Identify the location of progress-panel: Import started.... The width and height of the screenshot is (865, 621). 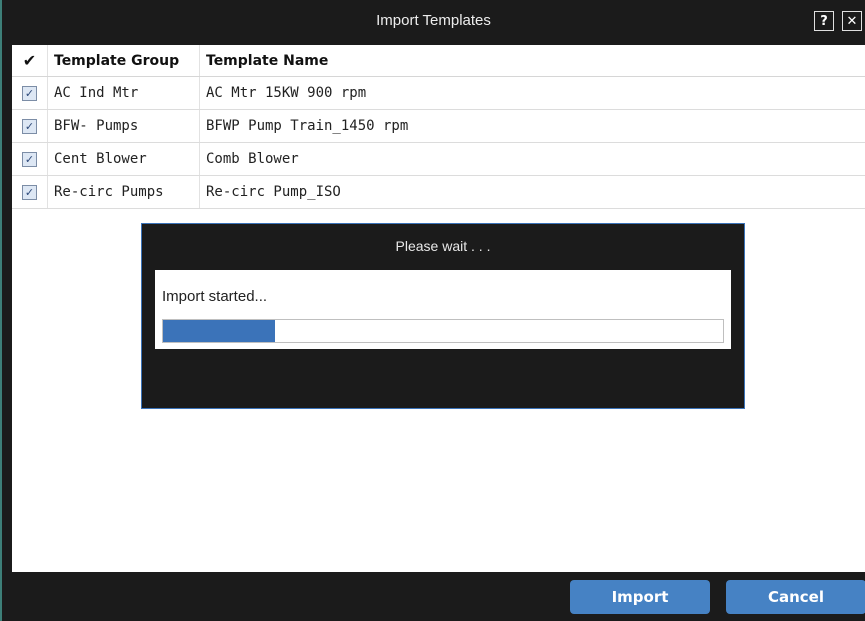
(443, 309).